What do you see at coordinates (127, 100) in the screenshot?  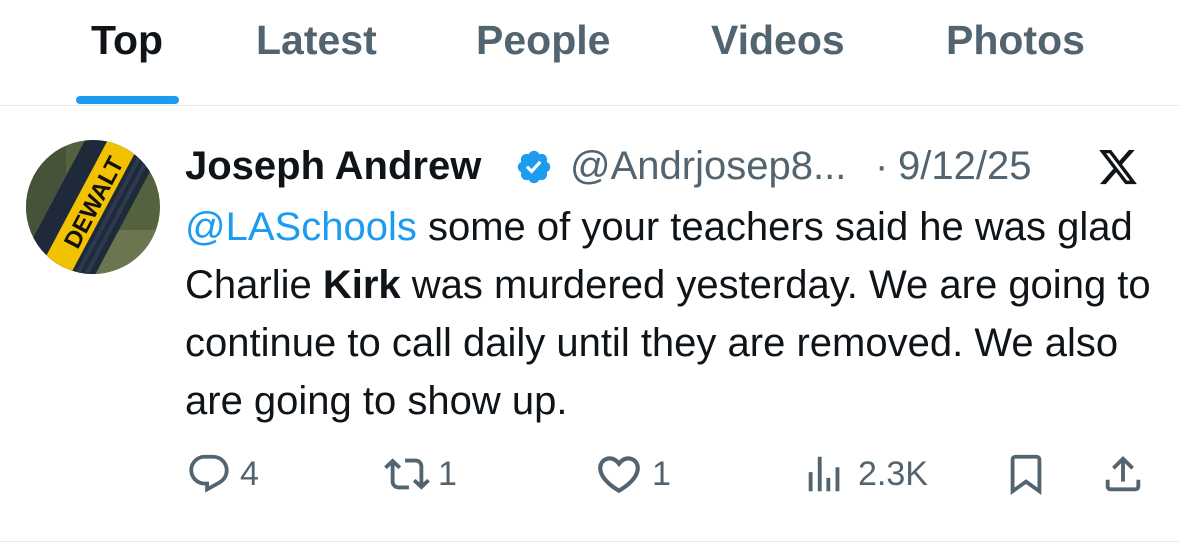 I see `active-tab-indicator` at bounding box center [127, 100].